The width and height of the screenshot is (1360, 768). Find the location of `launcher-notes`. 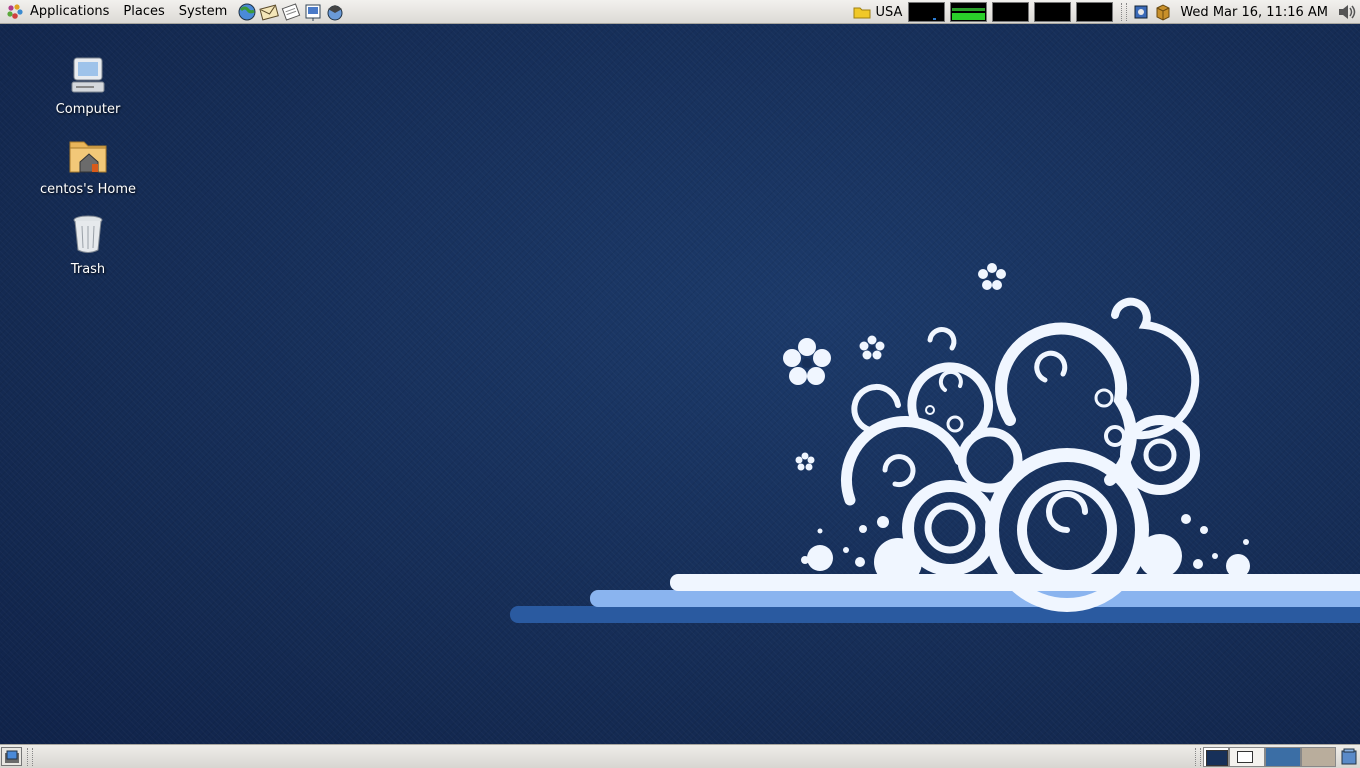

launcher-notes is located at coordinates (291, 12).